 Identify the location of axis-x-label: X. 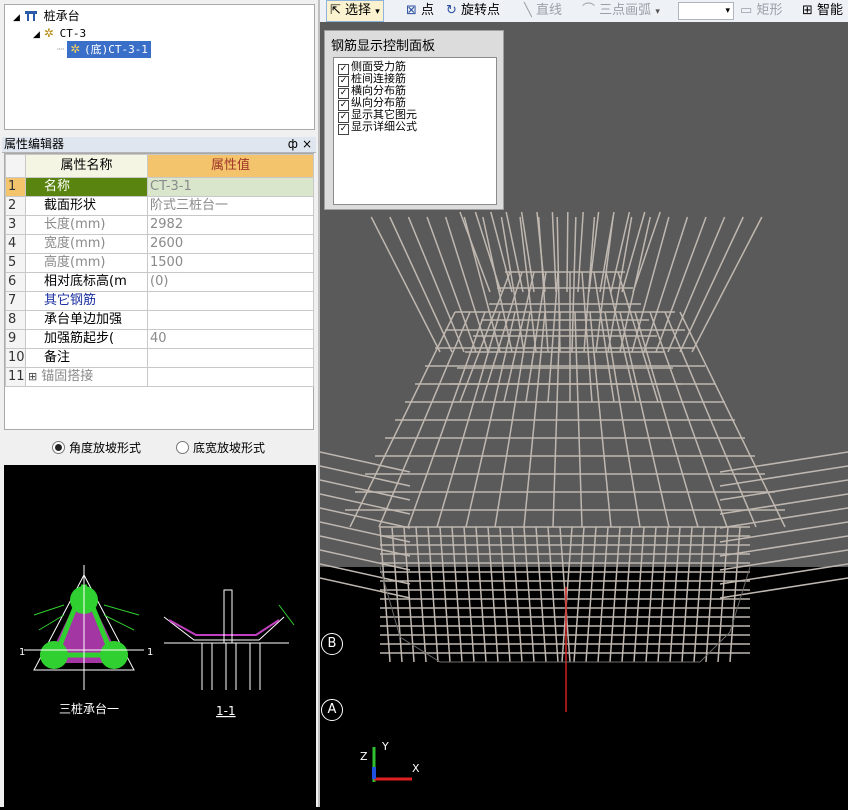
(416, 768).